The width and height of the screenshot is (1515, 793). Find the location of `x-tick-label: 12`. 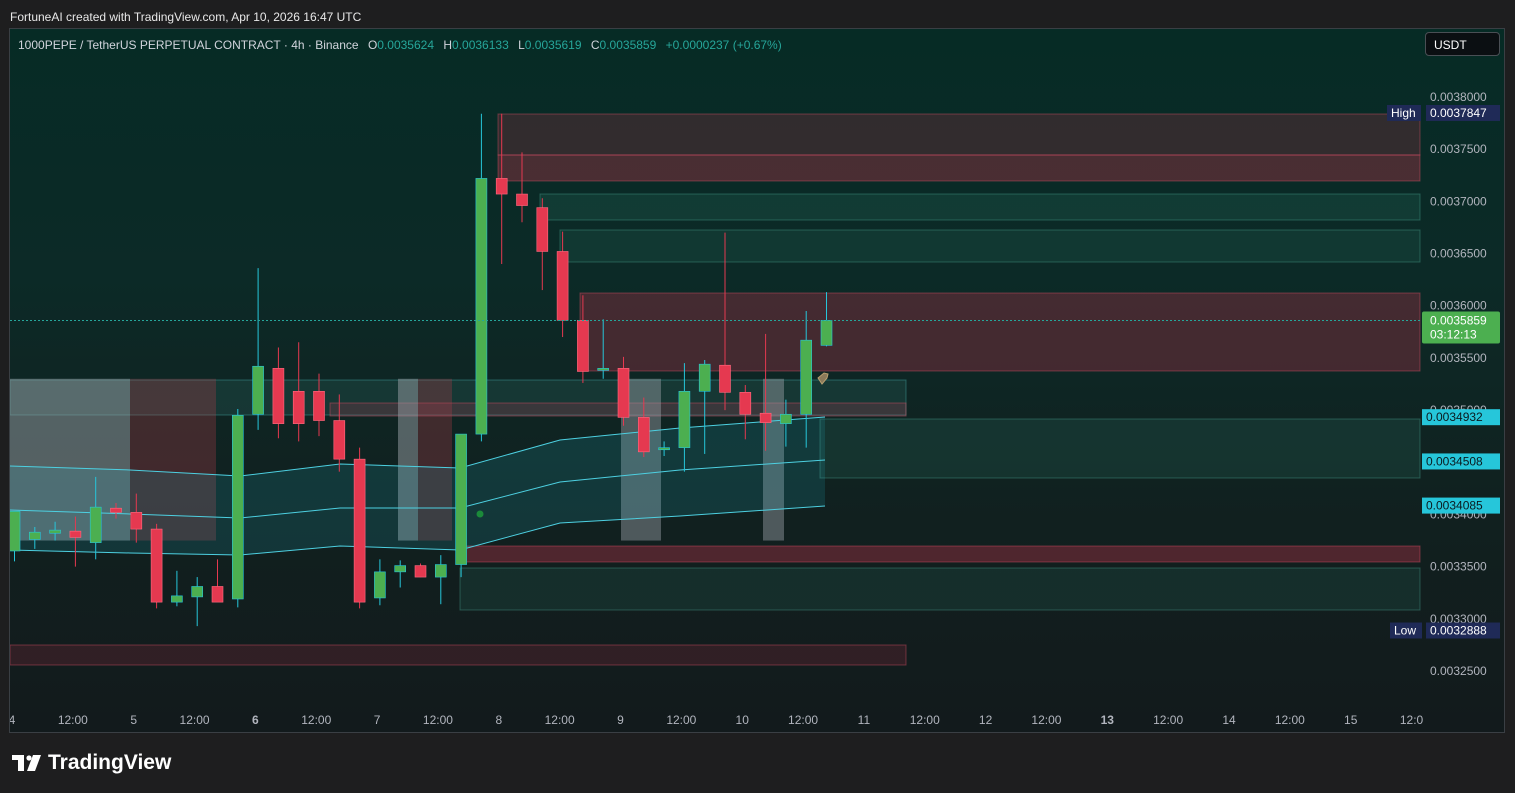

x-tick-label: 12 is located at coordinates (986, 720).